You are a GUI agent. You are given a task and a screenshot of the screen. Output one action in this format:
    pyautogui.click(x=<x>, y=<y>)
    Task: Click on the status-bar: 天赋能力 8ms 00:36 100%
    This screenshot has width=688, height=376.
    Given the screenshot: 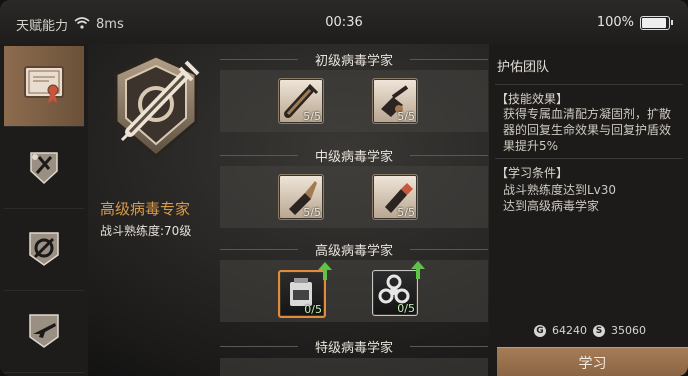 What is the action you would take?
    pyautogui.click(x=344, y=22)
    